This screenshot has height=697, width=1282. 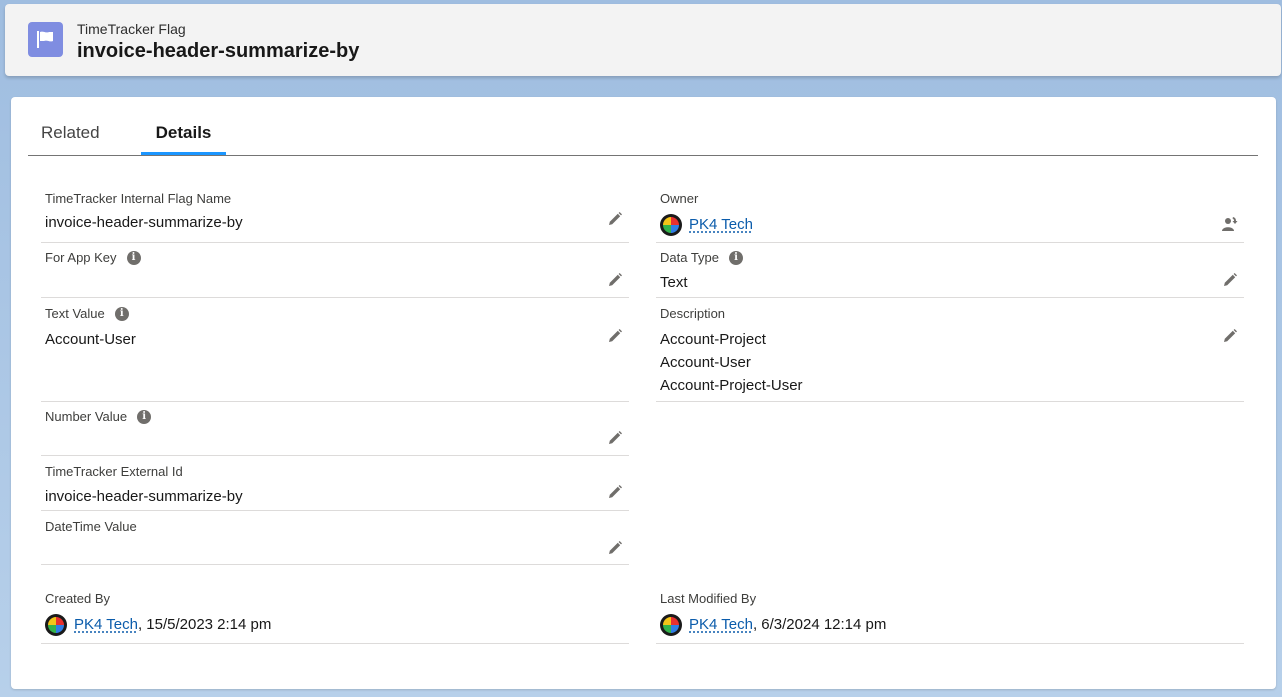 I want to click on description-line: Account-Project, so click(x=713, y=339).